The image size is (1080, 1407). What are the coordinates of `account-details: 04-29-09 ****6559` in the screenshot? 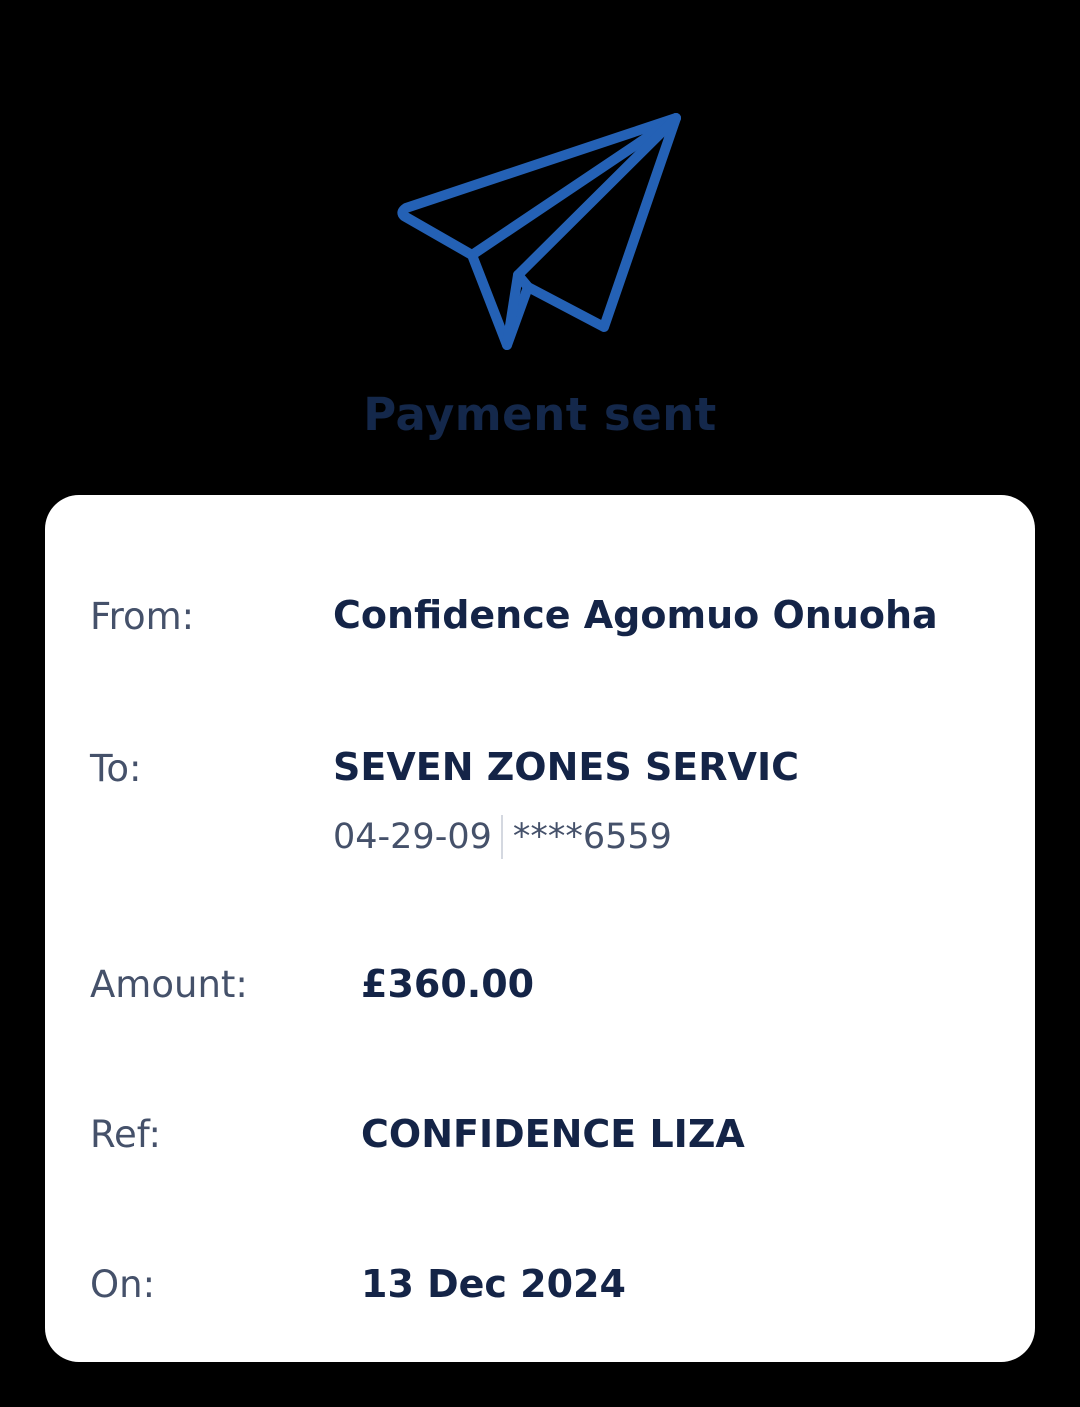 It's located at (502, 837).